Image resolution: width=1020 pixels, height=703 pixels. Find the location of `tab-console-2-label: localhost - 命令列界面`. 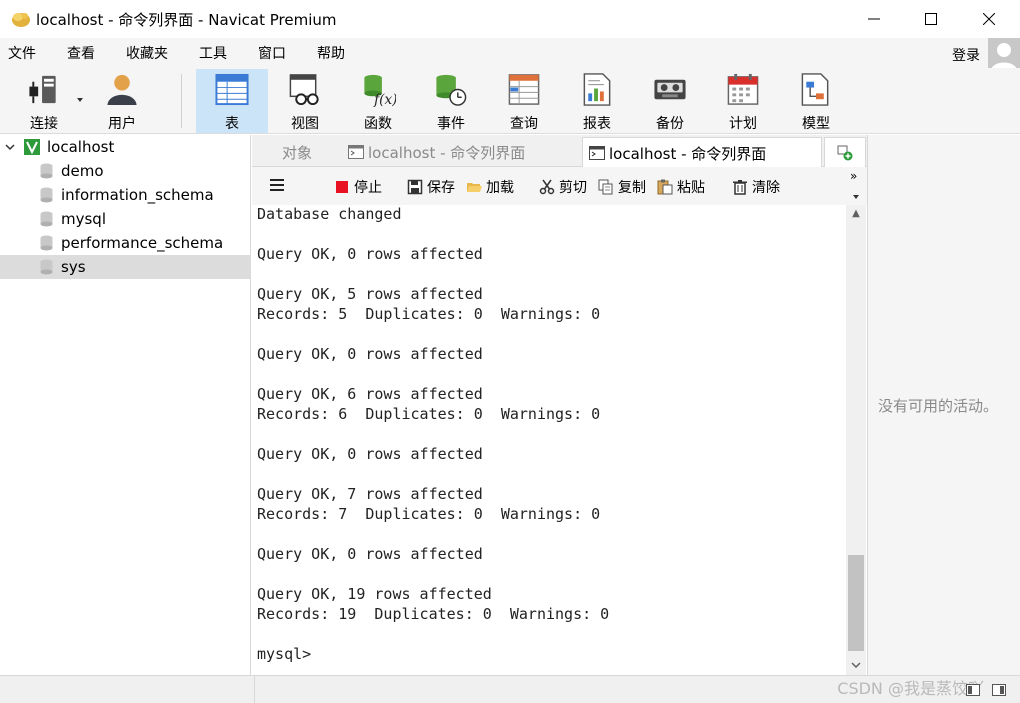

tab-console-2-label: localhost - 命令列界面 is located at coordinates (688, 153).